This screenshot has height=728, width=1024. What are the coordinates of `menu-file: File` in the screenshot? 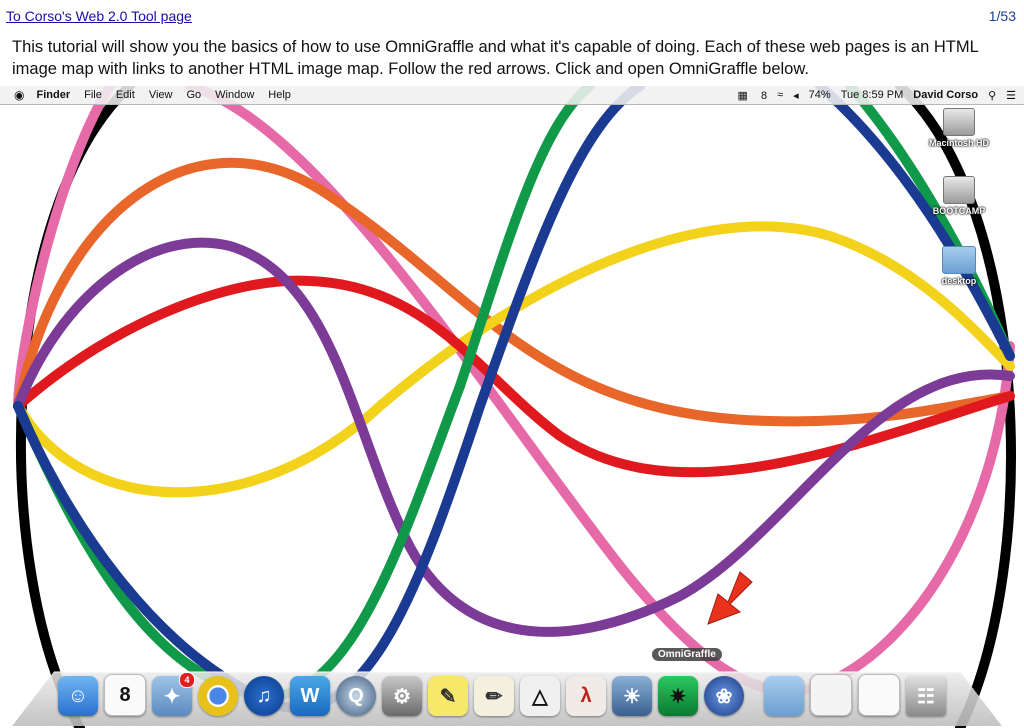 It's located at (93, 95).